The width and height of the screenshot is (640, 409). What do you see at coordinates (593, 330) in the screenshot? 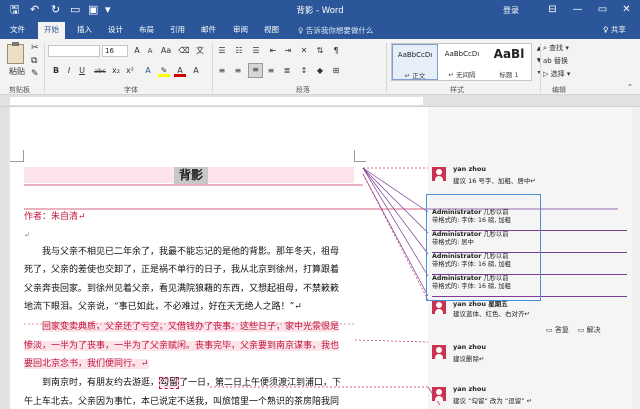
I see `resolve-label: 解决` at bounding box center [593, 330].